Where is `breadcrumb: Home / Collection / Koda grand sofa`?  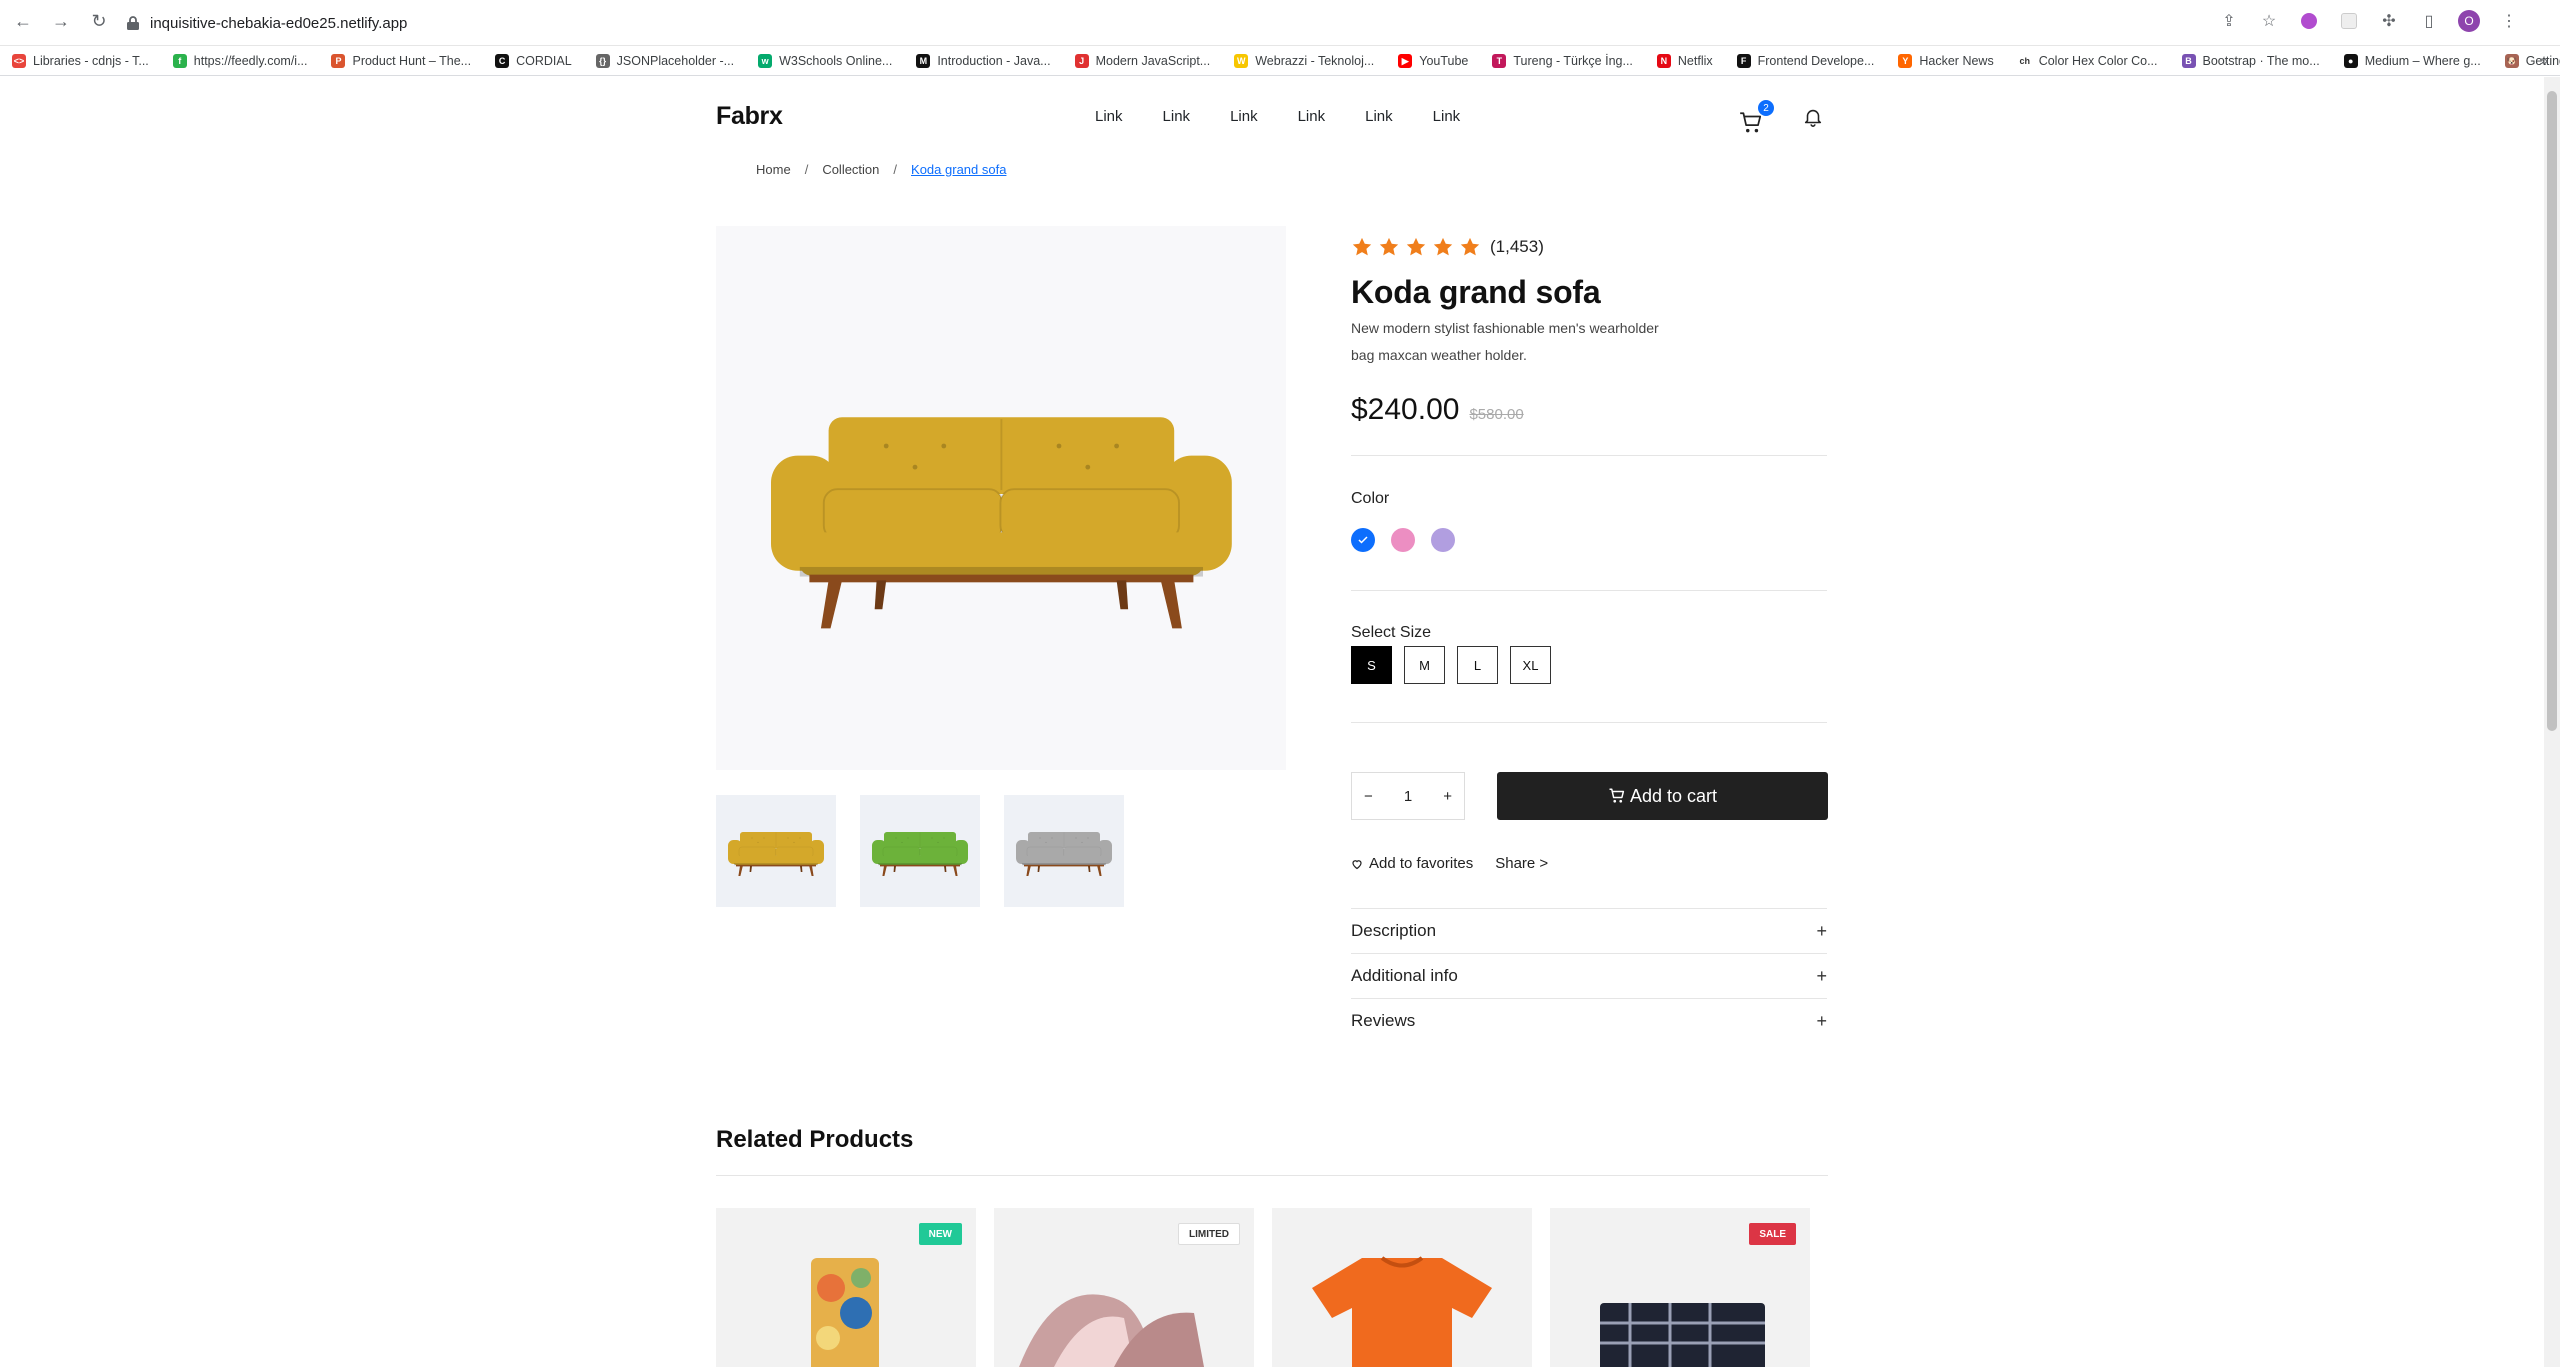
breadcrumb: Home / Collection / Koda grand sofa is located at coordinates (881, 169).